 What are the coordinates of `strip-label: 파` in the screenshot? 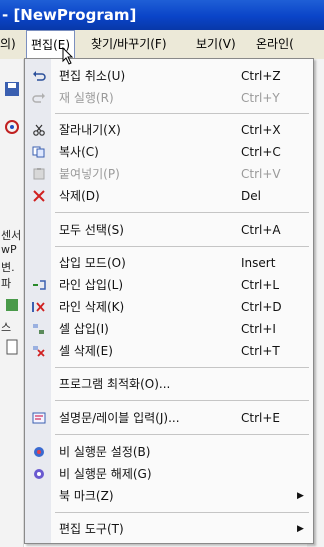 It's located at (6, 283).